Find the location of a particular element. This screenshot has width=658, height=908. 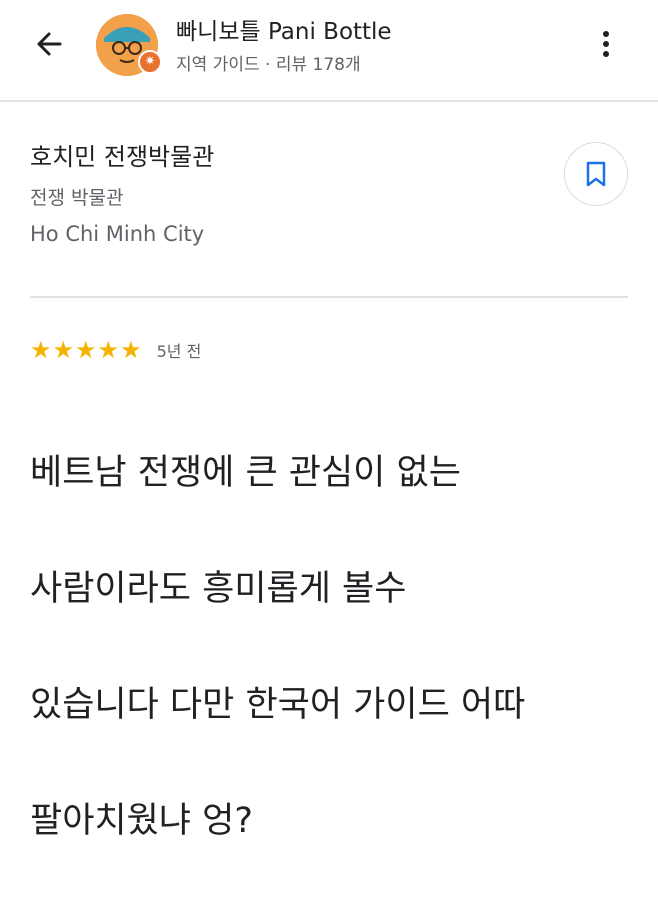

review-rating: ★★★★★ 5년 전 is located at coordinates (115, 350).